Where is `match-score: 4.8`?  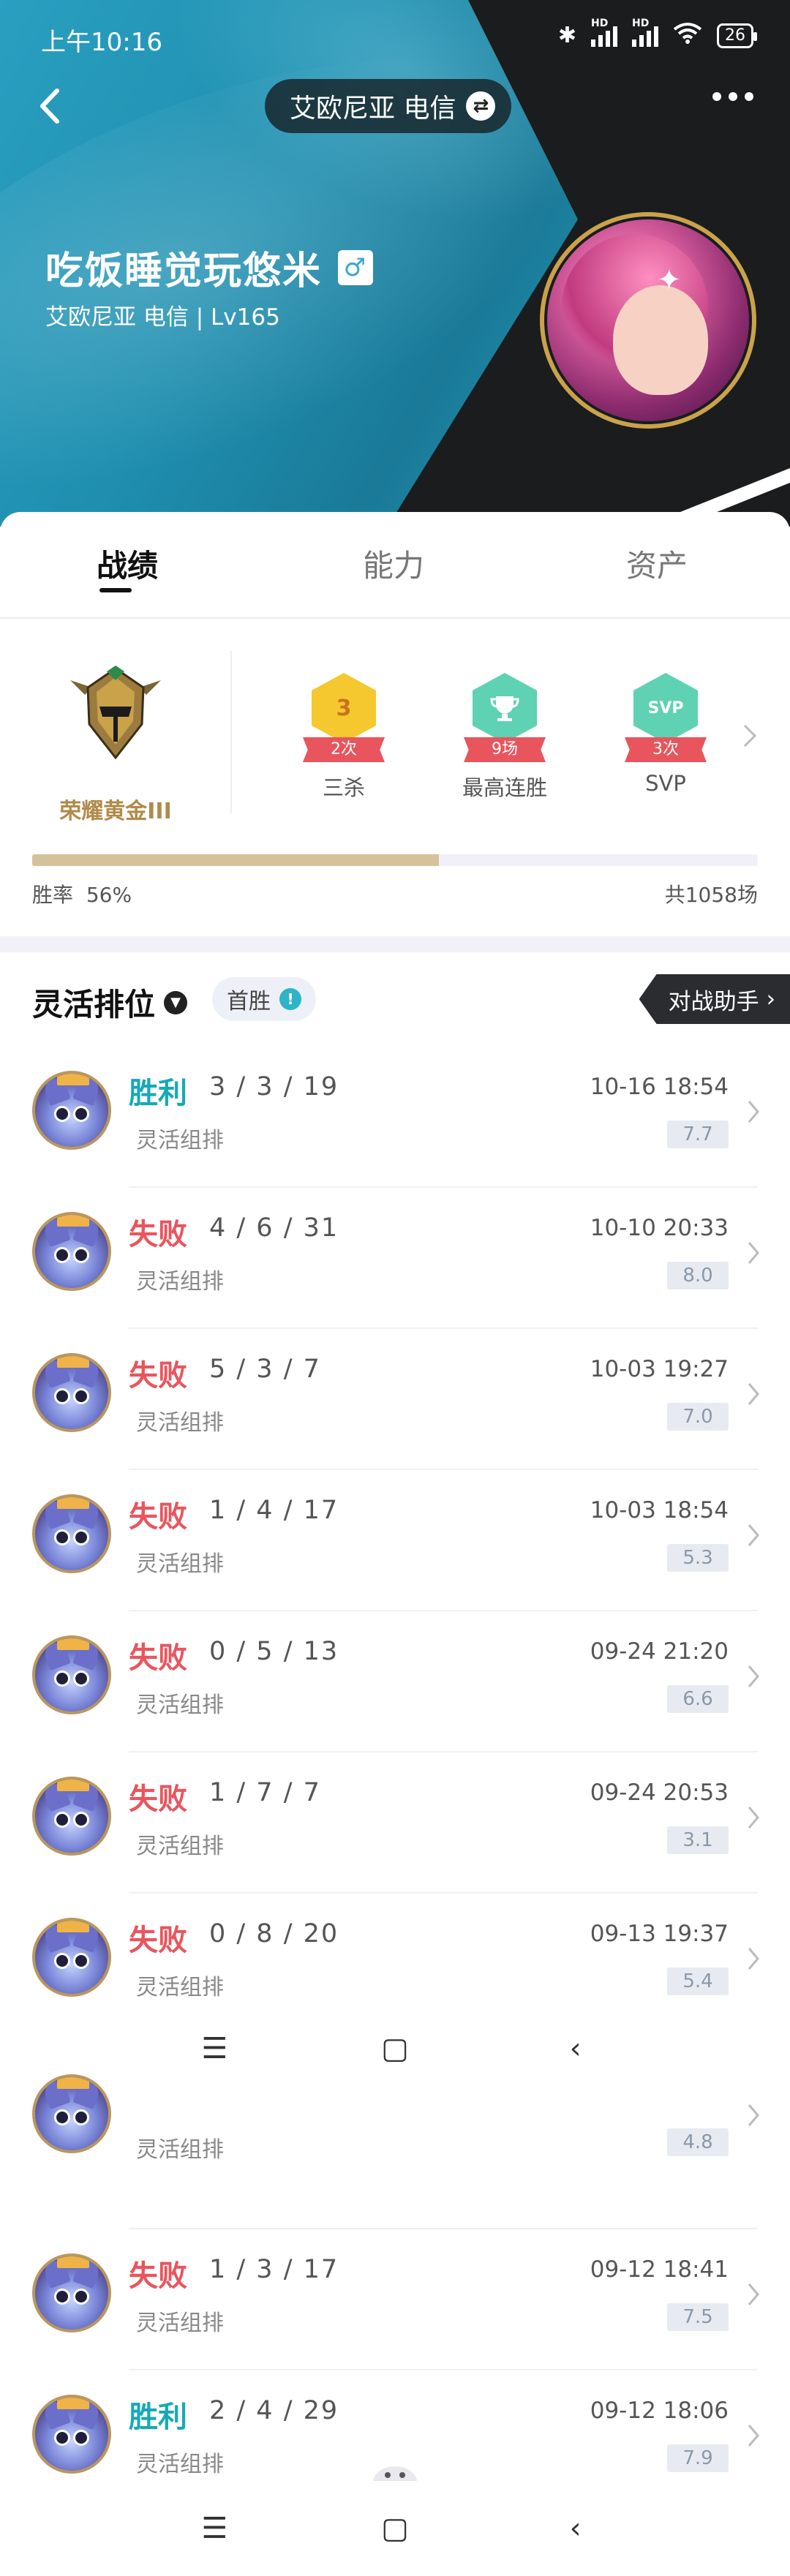
match-score: 4.8 is located at coordinates (698, 2142).